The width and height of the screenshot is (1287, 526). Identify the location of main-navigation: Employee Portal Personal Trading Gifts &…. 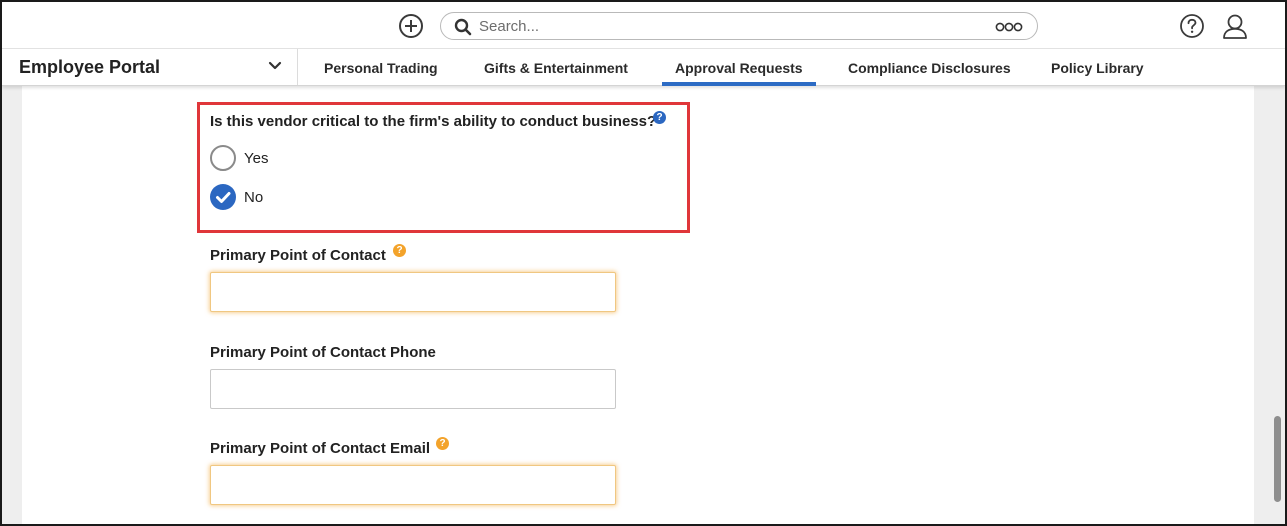
(643, 67).